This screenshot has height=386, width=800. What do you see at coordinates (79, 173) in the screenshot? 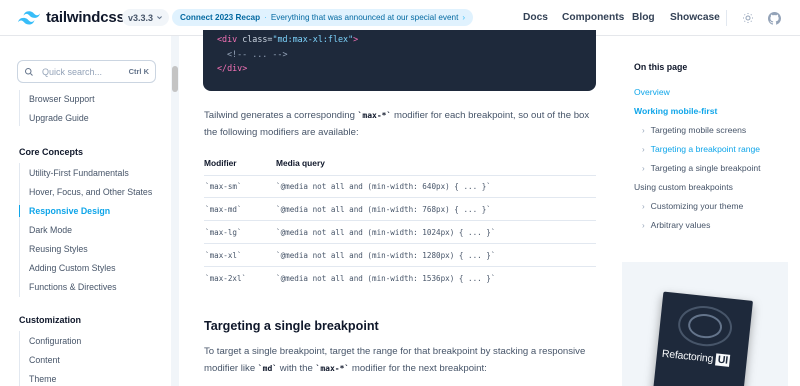
I see `sidebar-item-utility-first: Utility-First Fundamentals` at bounding box center [79, 173].